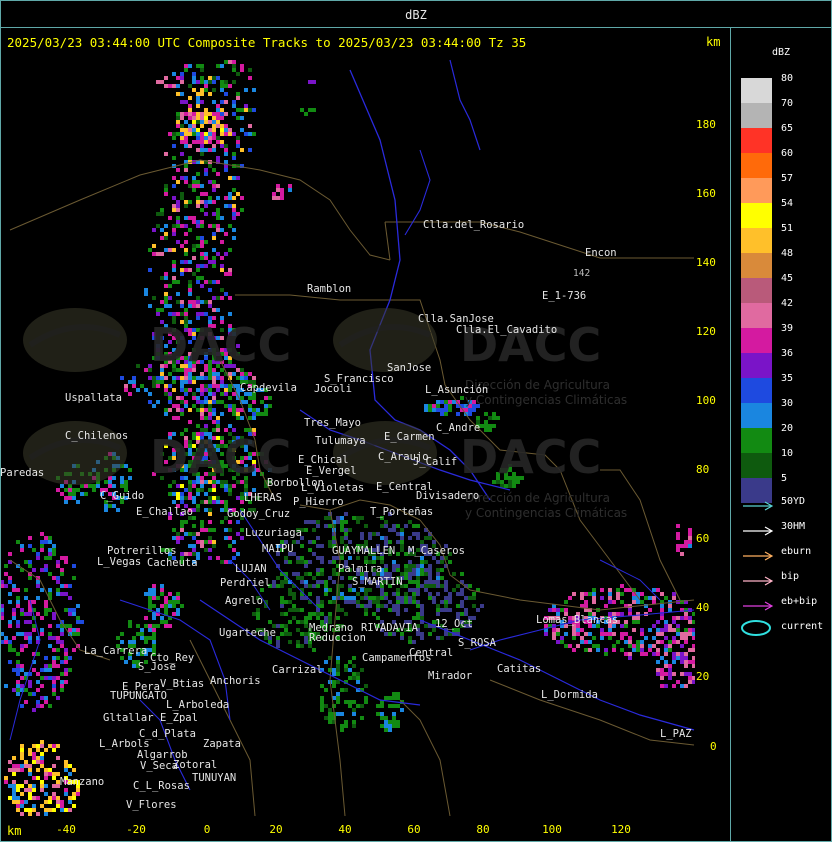  What do you see at coordinates (477, 643) in the screenshot?
I see `place-label: S_ROSA` at bounding box center [477, 643].